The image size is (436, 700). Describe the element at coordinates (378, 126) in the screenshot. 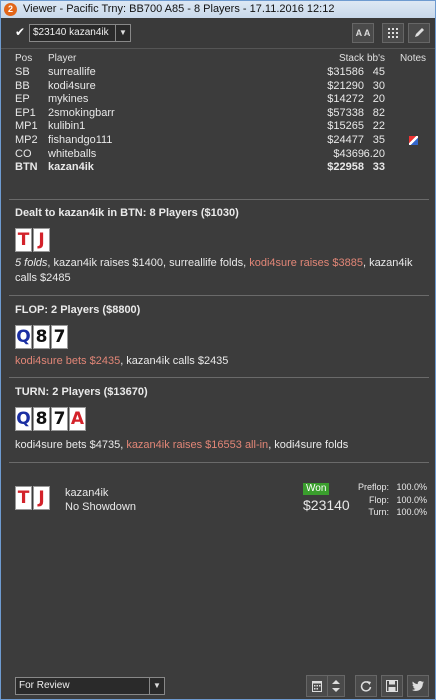

I see `bbs-cell: 22` at that location.